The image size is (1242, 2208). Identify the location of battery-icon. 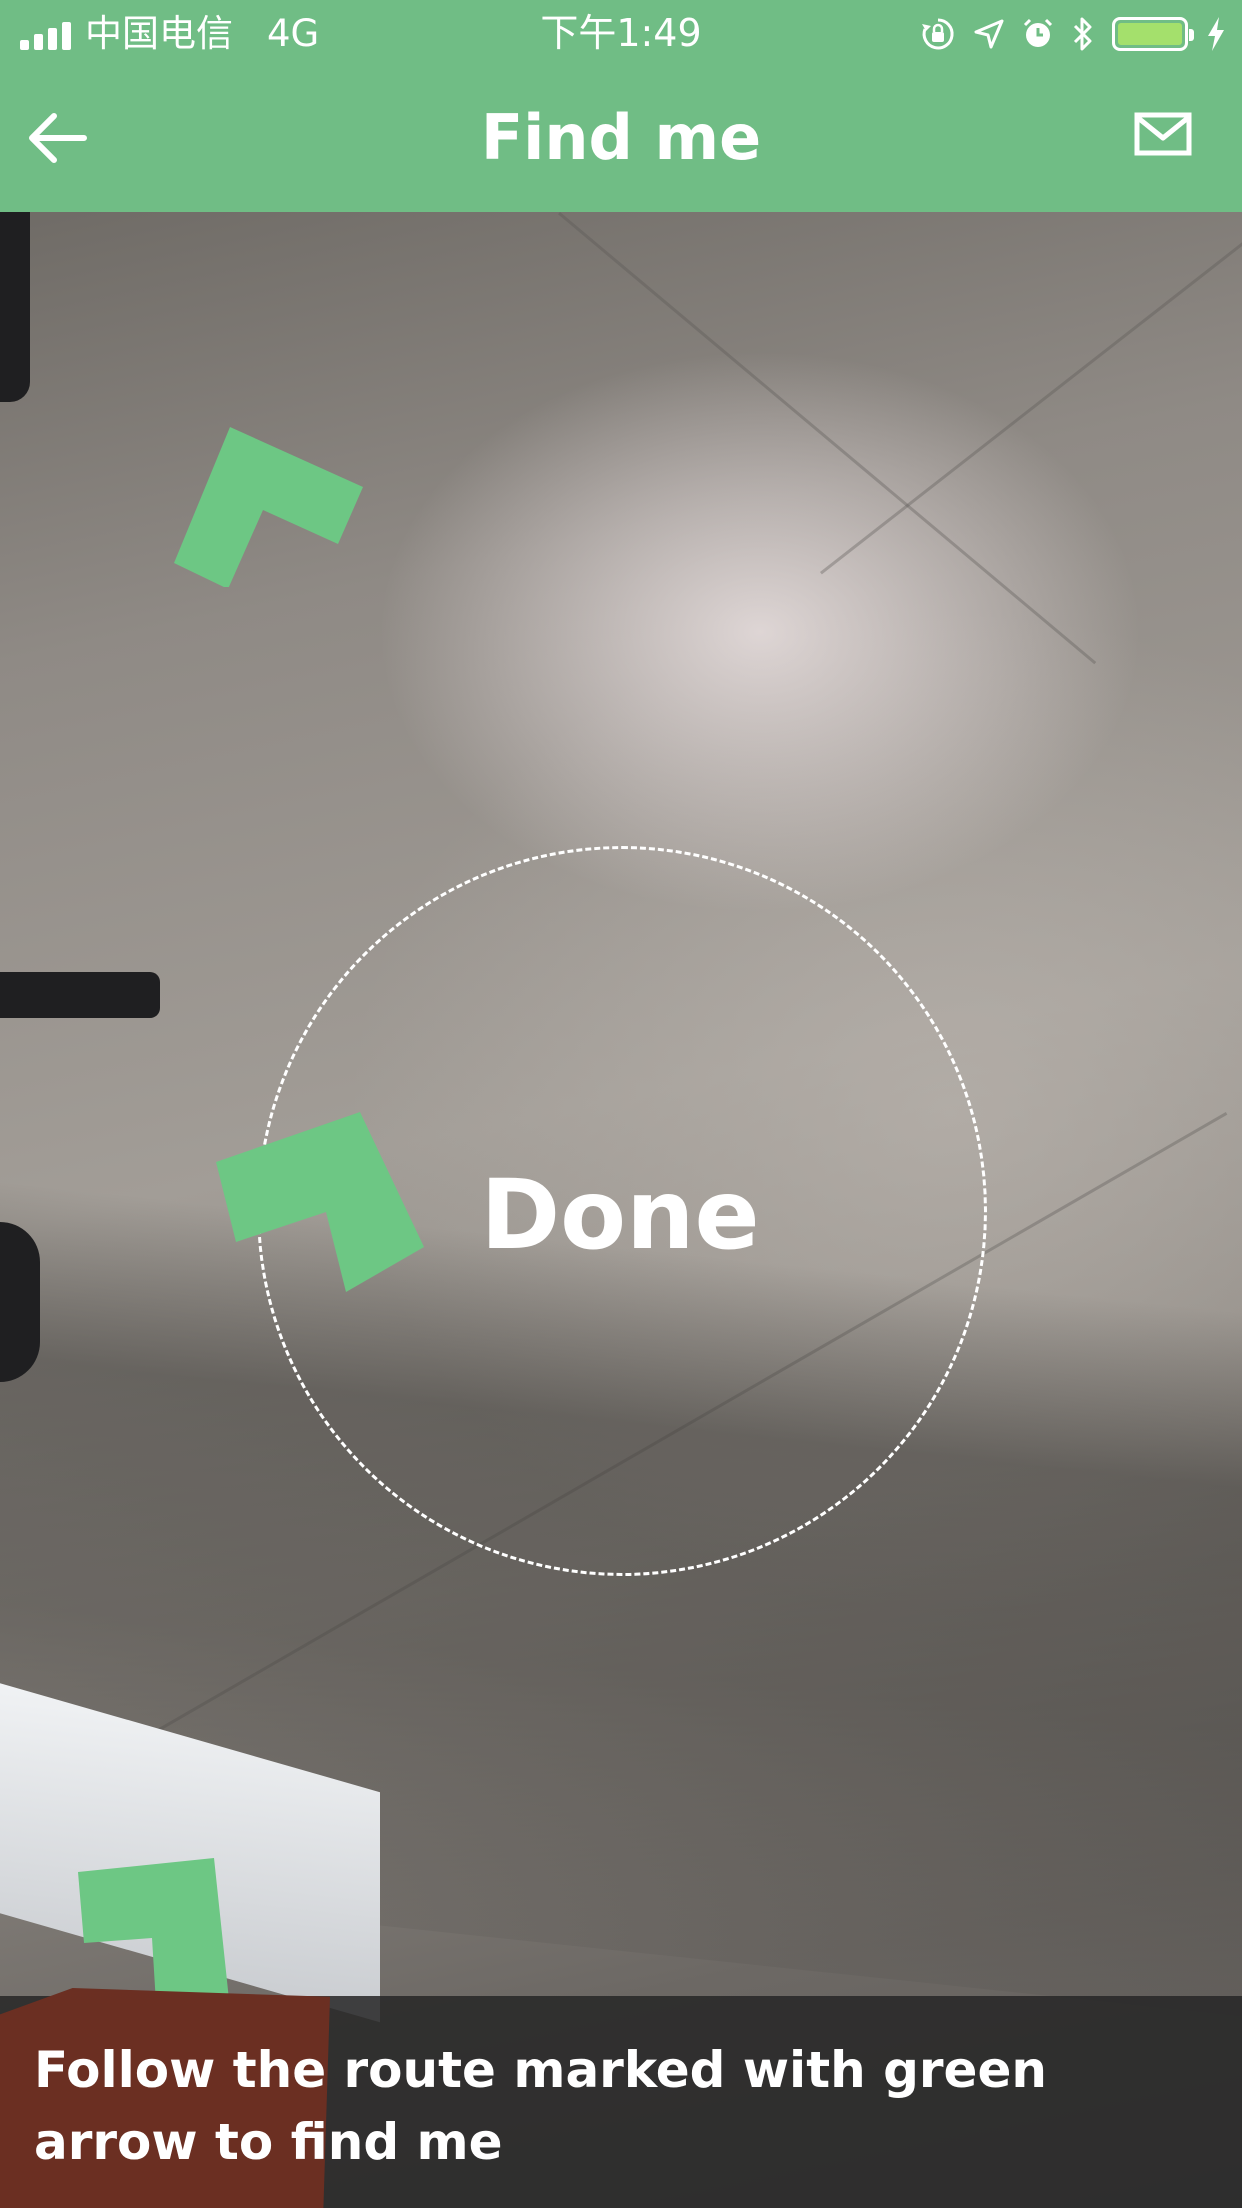
(1153, 34).